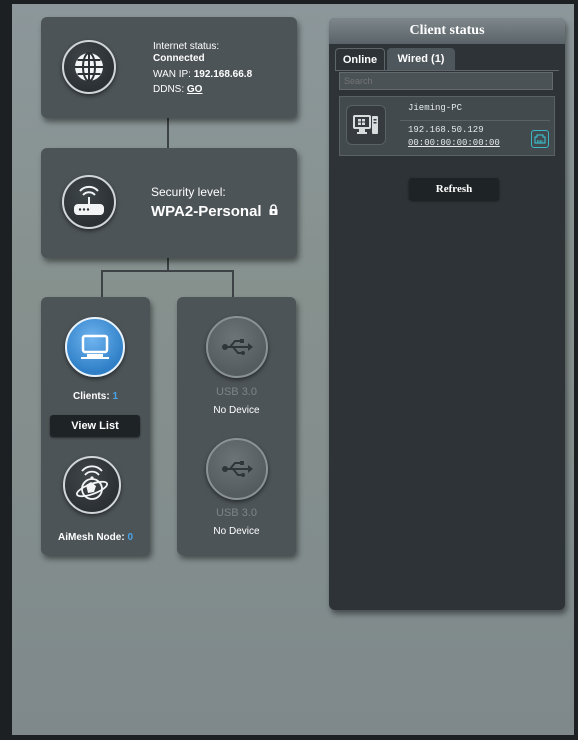 The height and width of the screenshot is (740, 578). Describe the element at coordinates (360, 59) in the screenshot. I see `tab-online: Online` at that location.